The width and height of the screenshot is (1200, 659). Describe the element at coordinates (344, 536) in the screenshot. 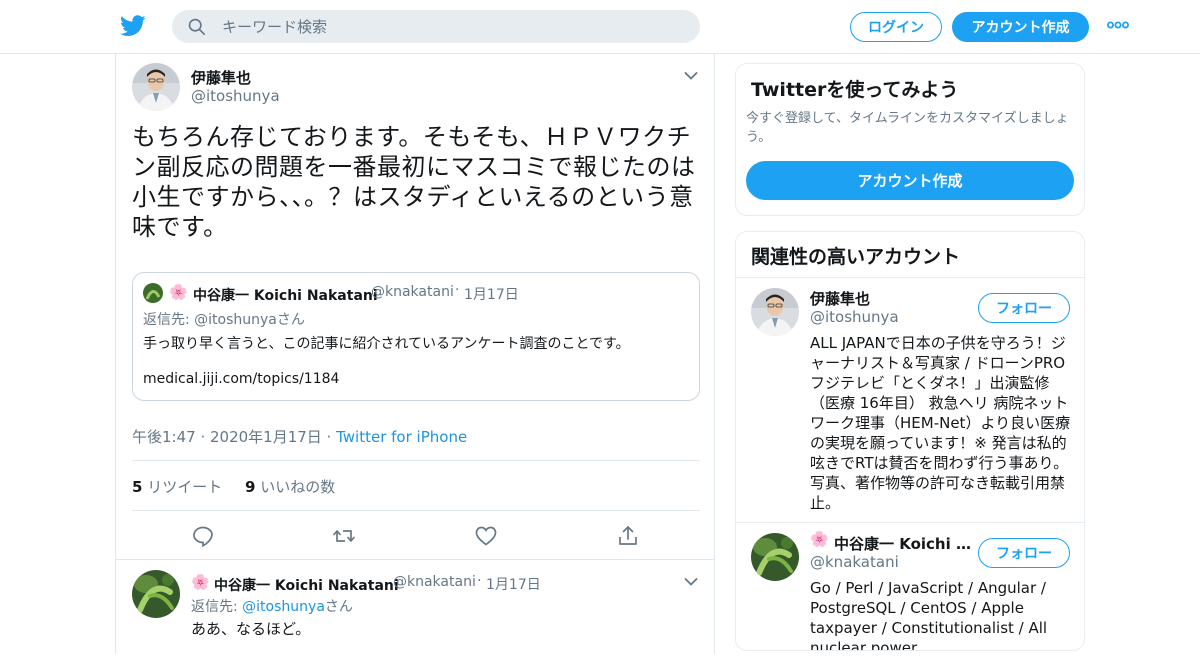

I see `retweet-icon` at that location.